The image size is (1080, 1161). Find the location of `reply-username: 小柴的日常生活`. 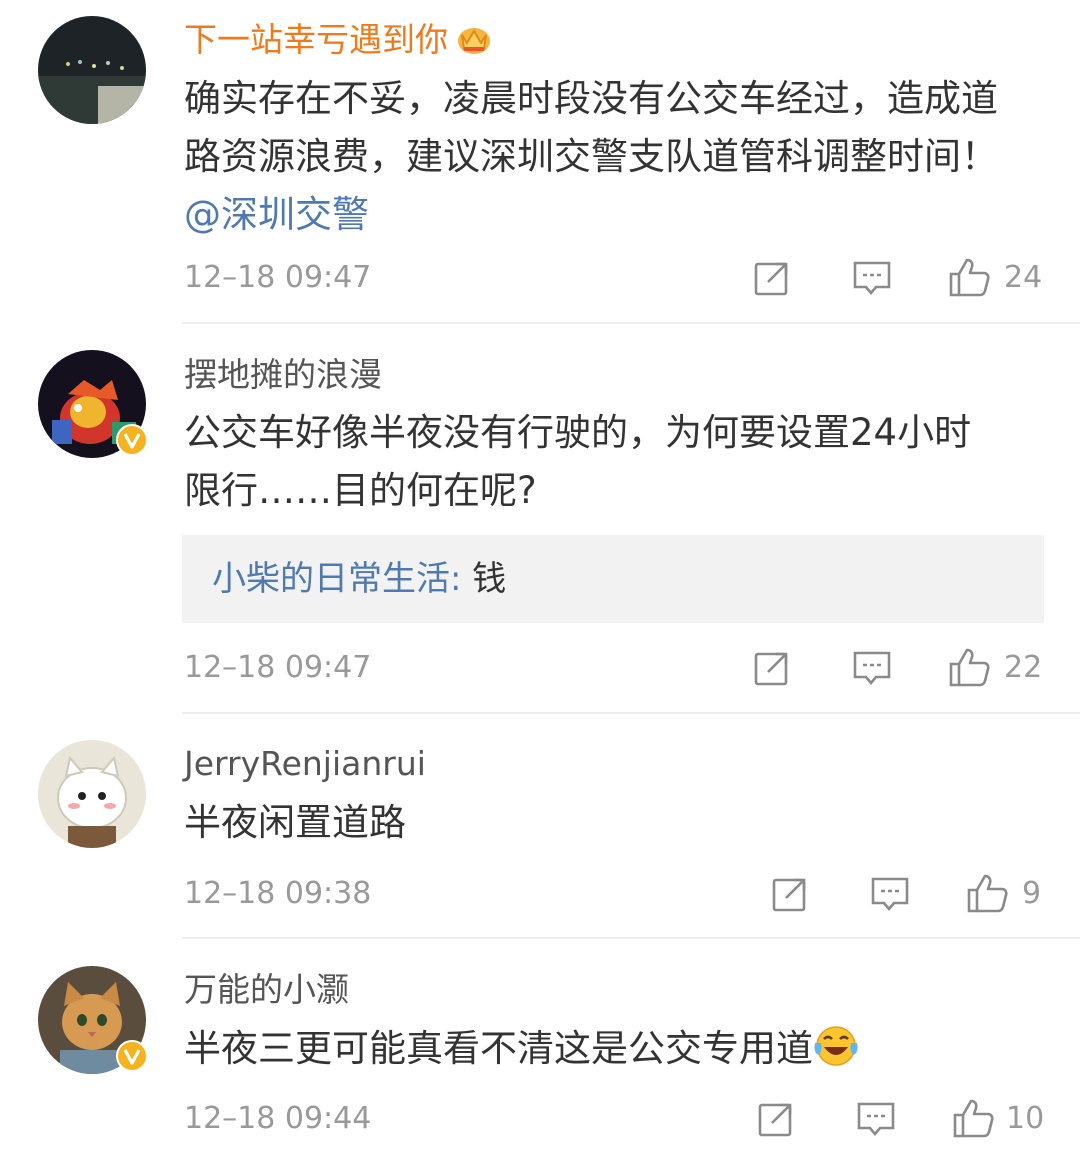

reply-username: 小柴的日常生活 is located at coordinates (331, 579).